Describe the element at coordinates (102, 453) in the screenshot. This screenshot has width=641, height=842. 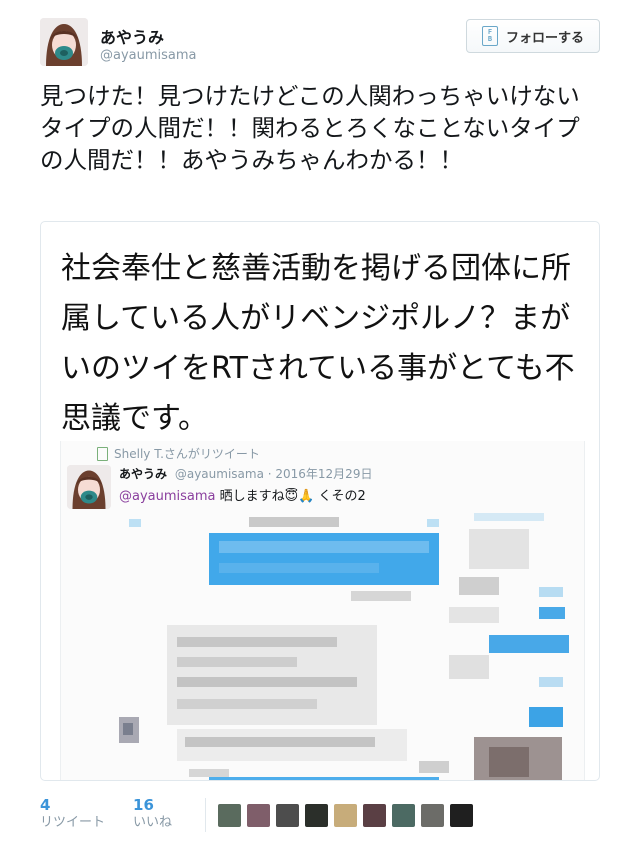
I see `retweet-icon` at that location.